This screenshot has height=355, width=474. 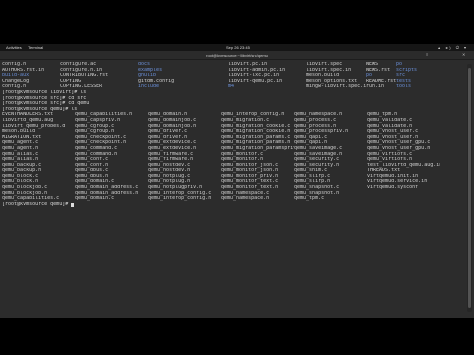 I want to click on hamburger-menu-icon: ≡, so click(x=427, y=54).